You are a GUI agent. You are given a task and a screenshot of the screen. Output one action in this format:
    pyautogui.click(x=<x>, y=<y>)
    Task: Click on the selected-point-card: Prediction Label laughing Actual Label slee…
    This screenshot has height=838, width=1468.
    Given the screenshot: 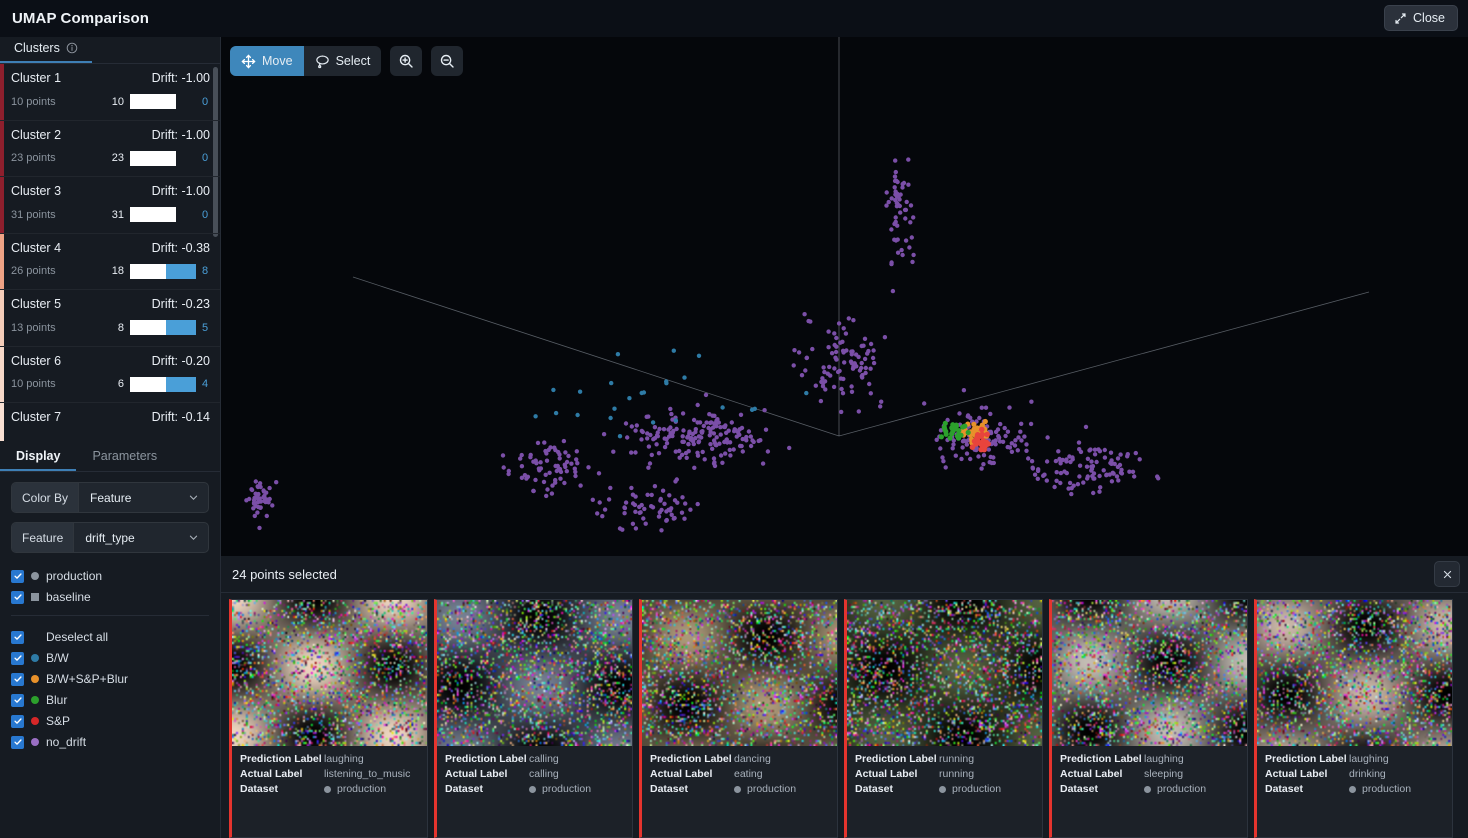 What is the action you would take?
    pyautogui.click(x=1148, y=718)
    